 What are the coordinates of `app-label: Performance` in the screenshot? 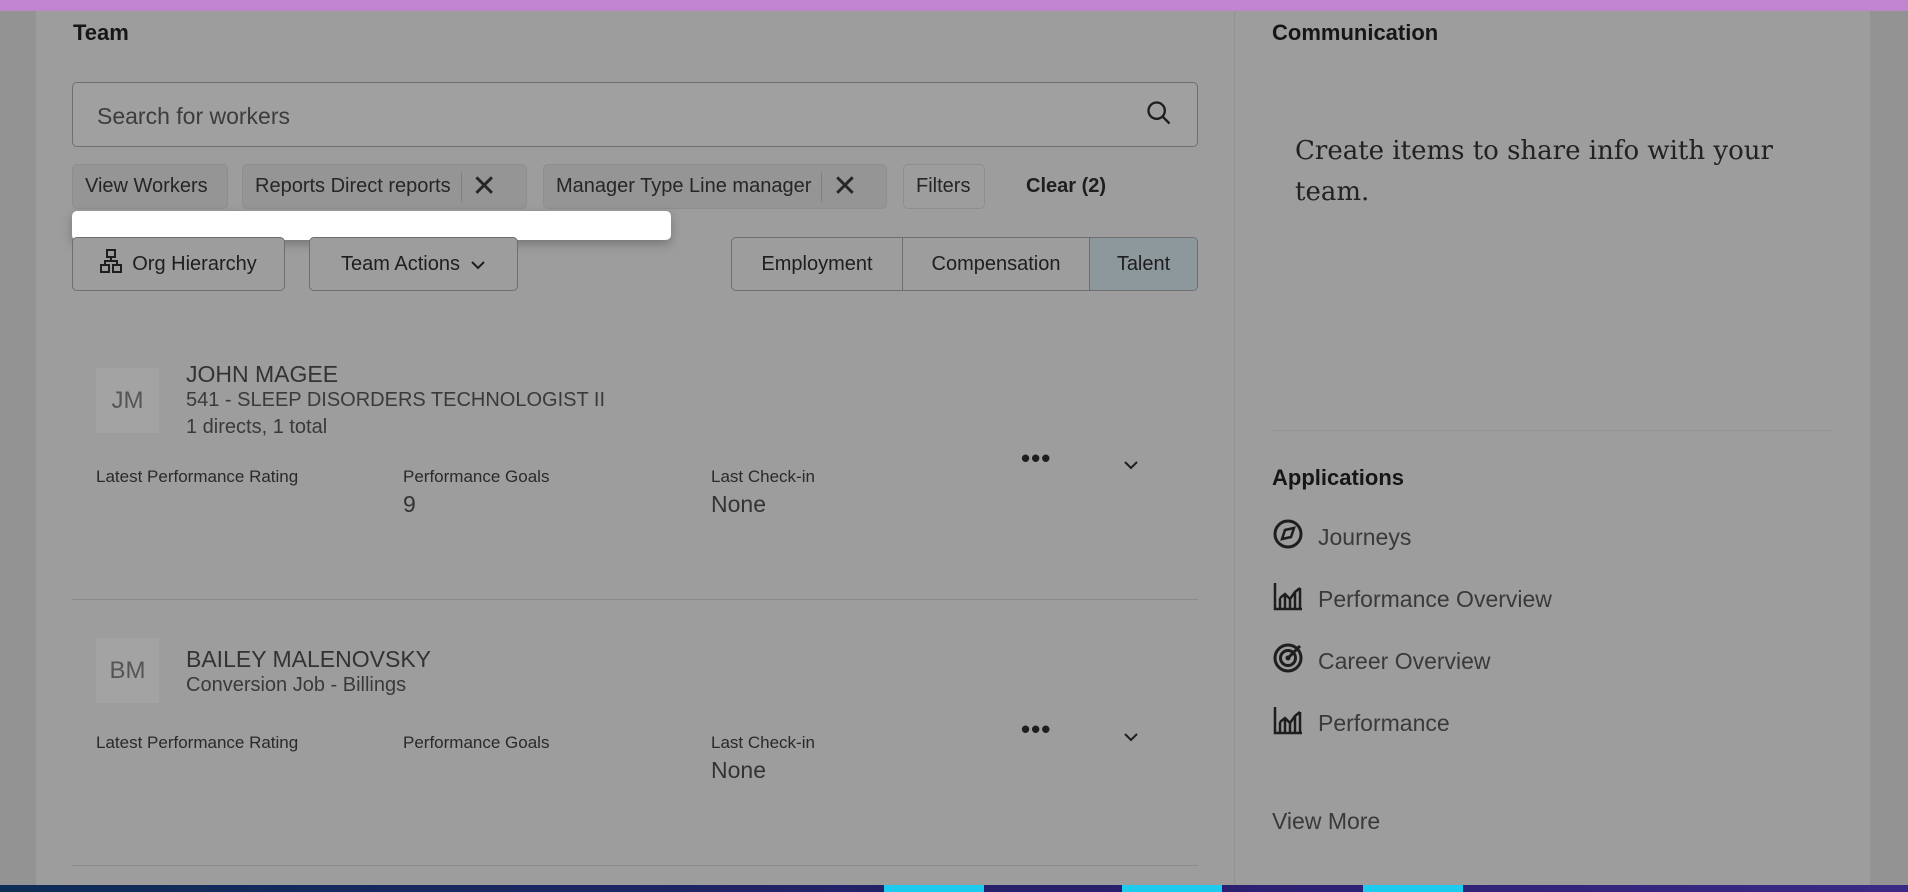 It's located at (1384, 722).